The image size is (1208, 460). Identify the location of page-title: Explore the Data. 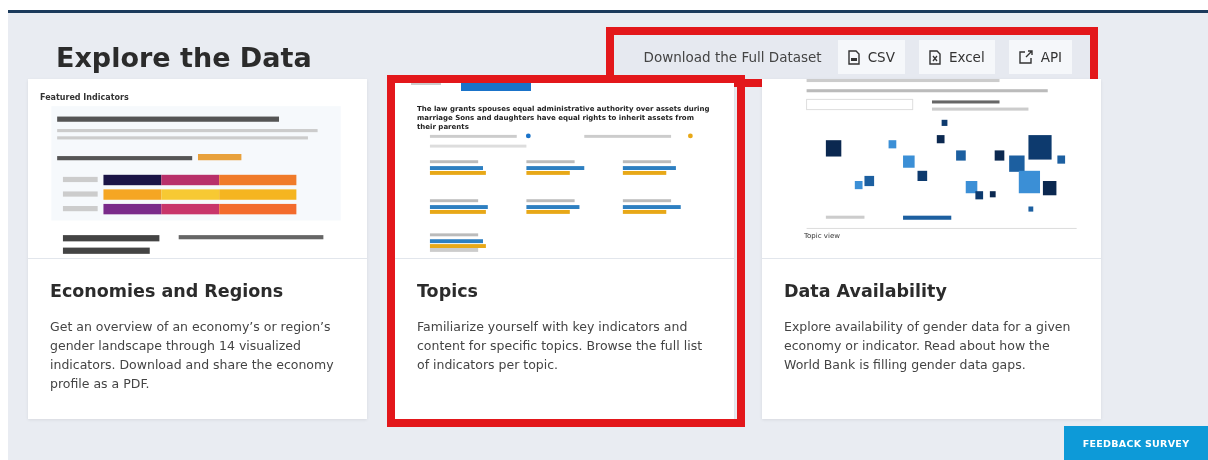
(184, 57).